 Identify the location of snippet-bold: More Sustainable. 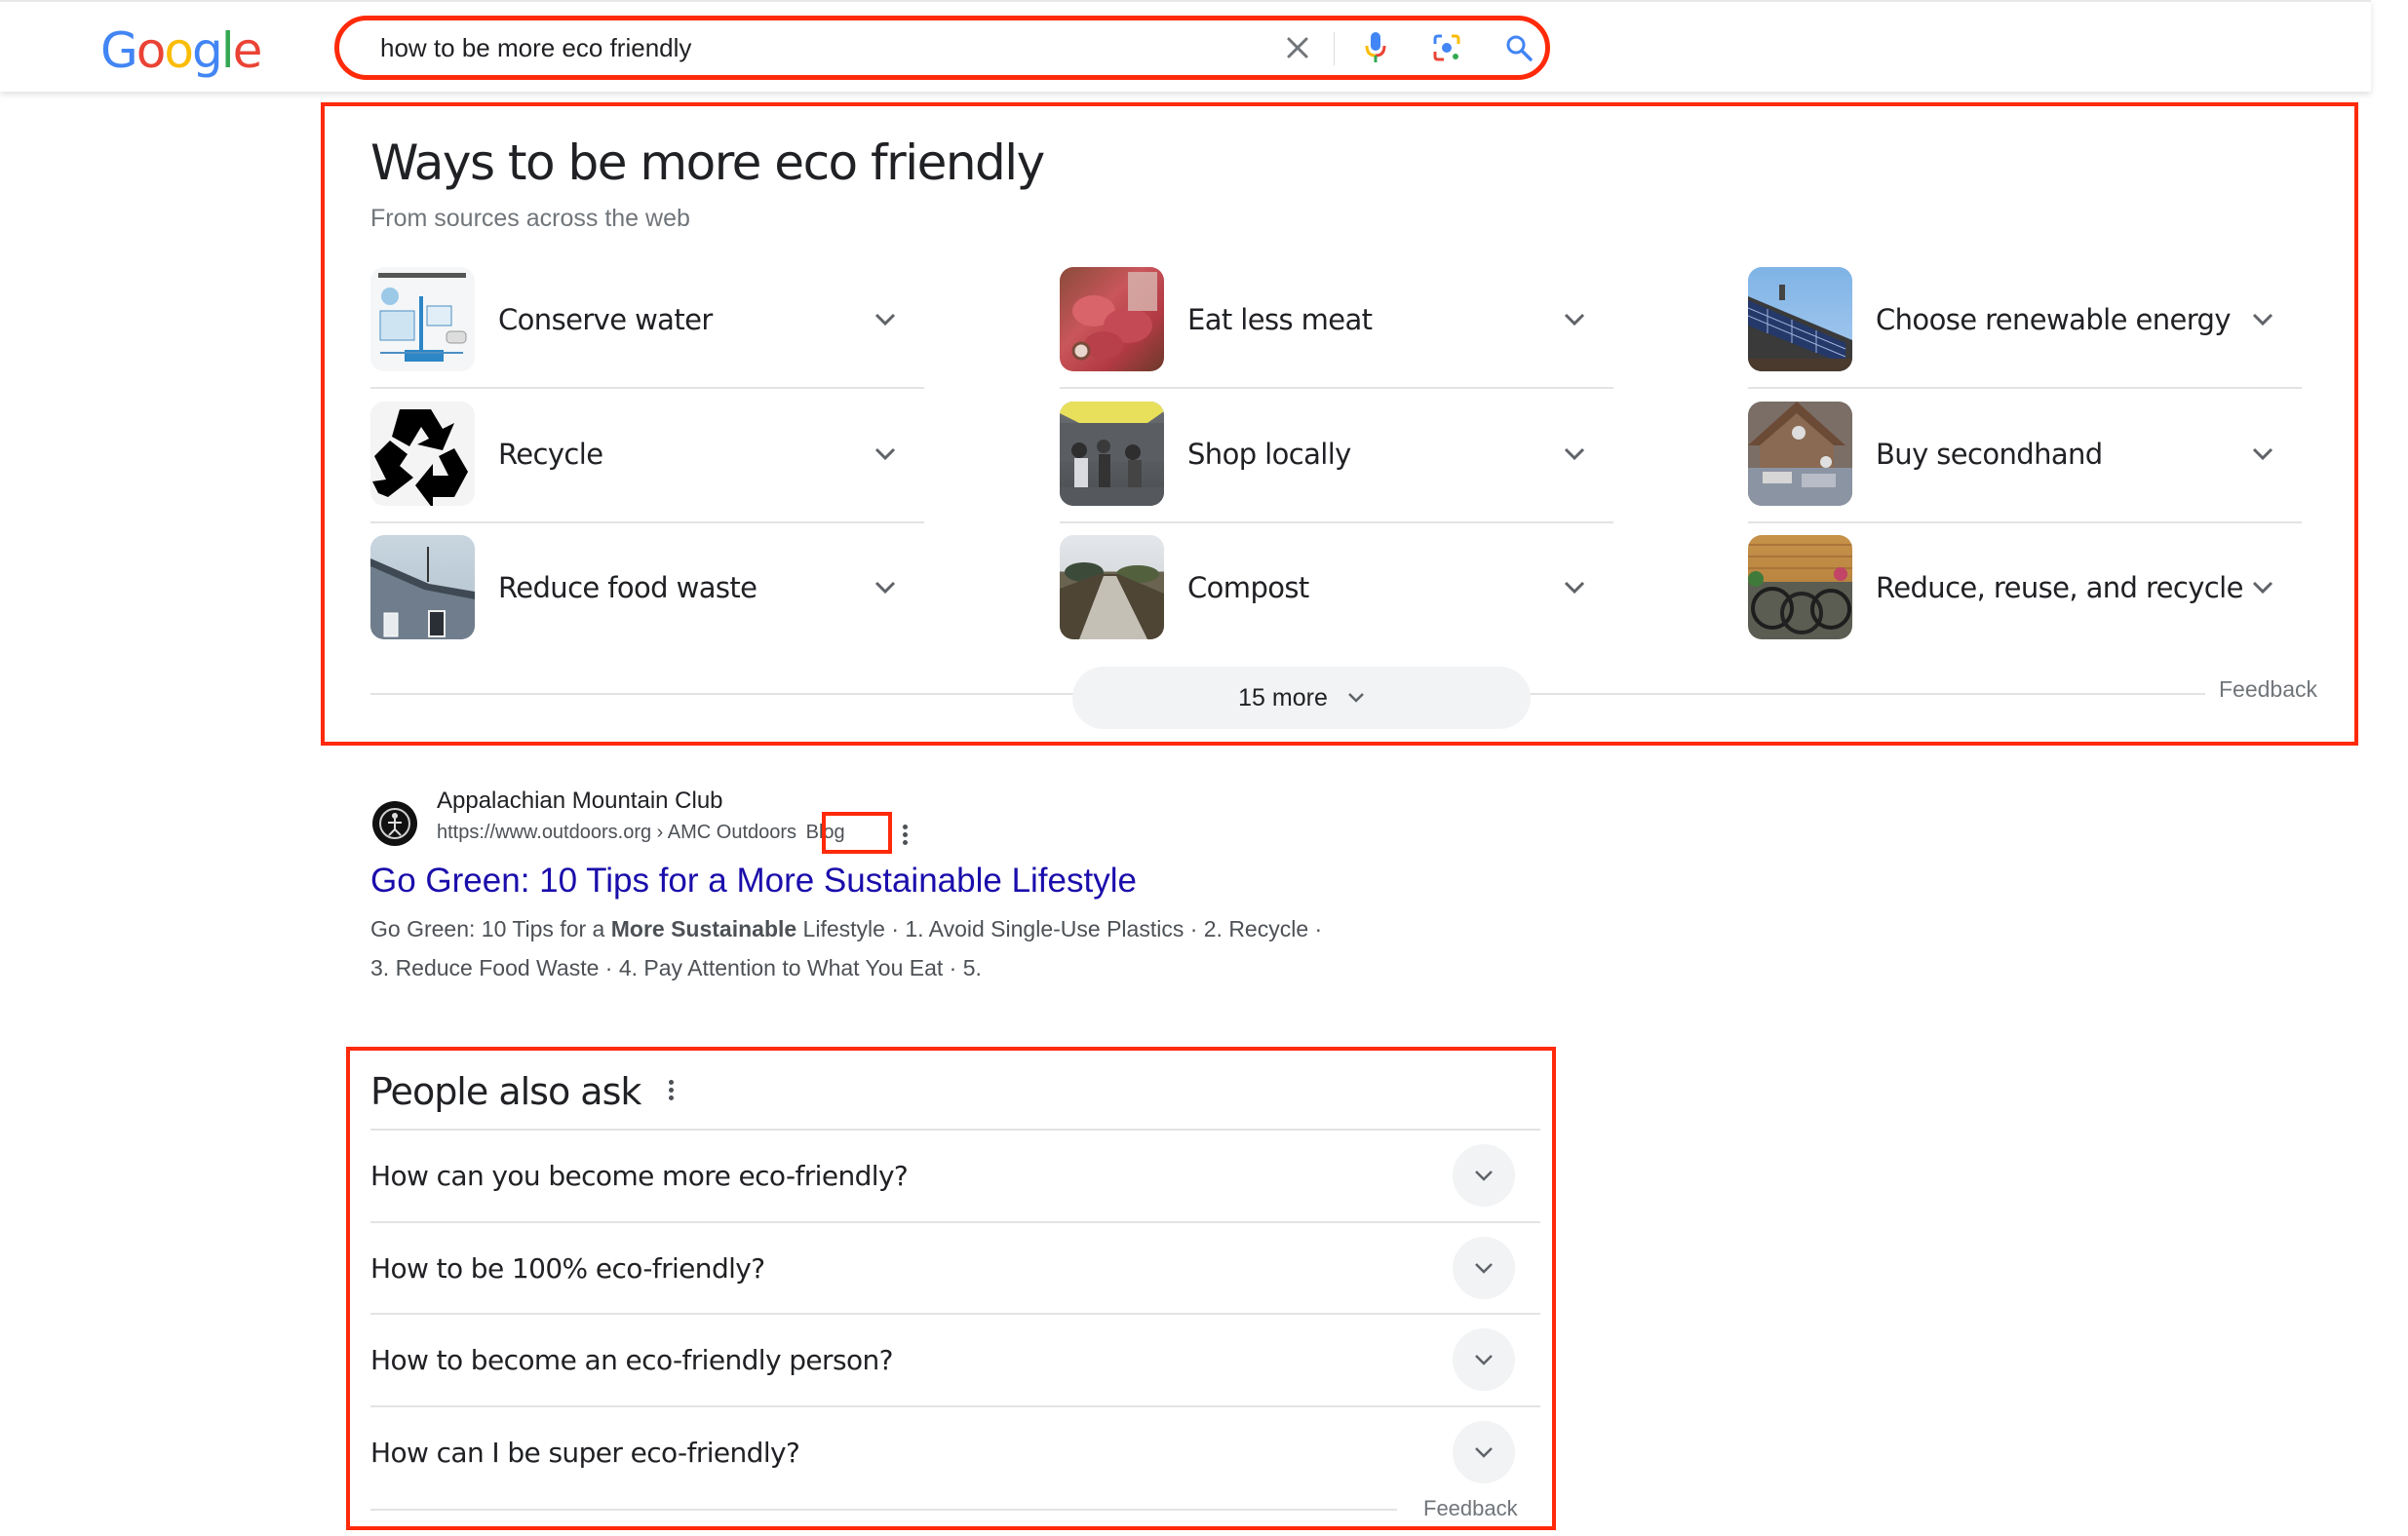
(703, 929).